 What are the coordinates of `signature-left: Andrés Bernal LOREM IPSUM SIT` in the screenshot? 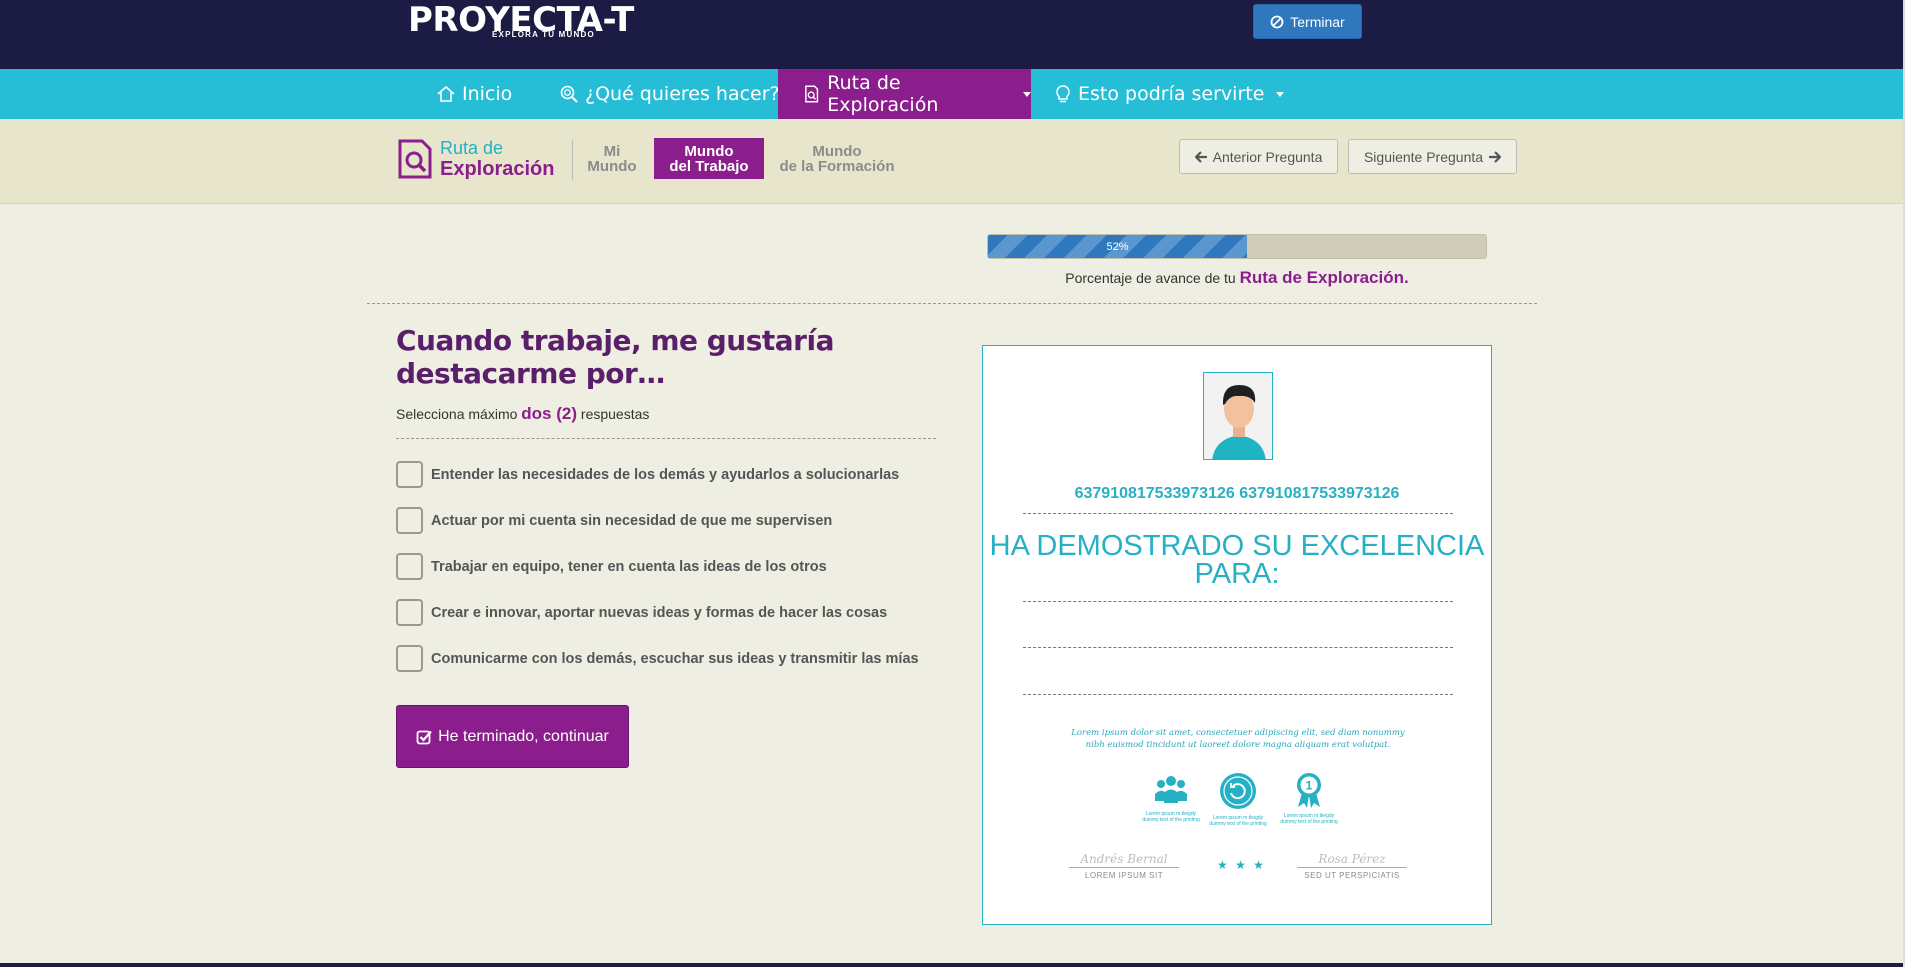 It's located at (1124, 866).